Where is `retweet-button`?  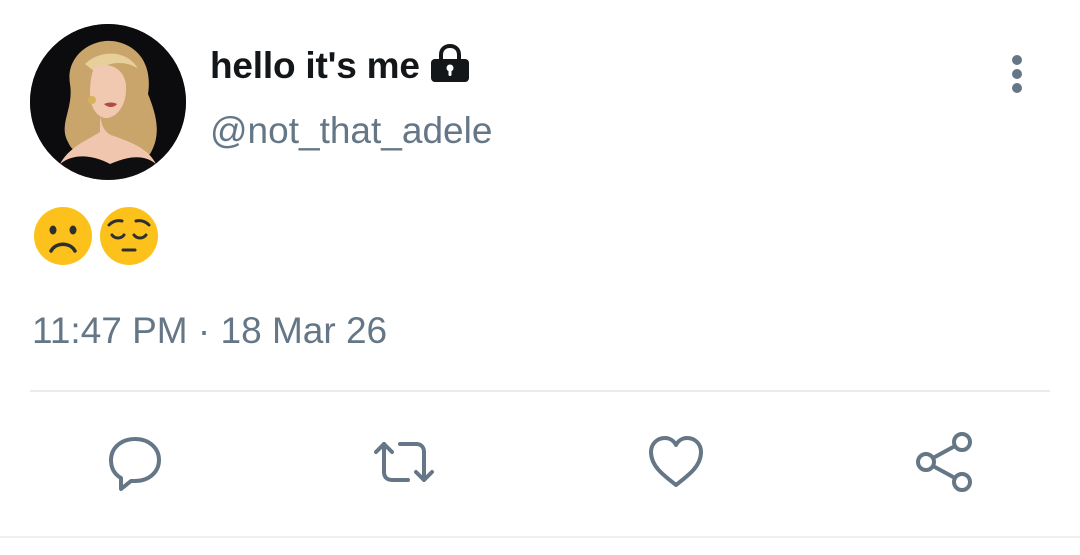 retweet-button is located at coordinates (404, 462).